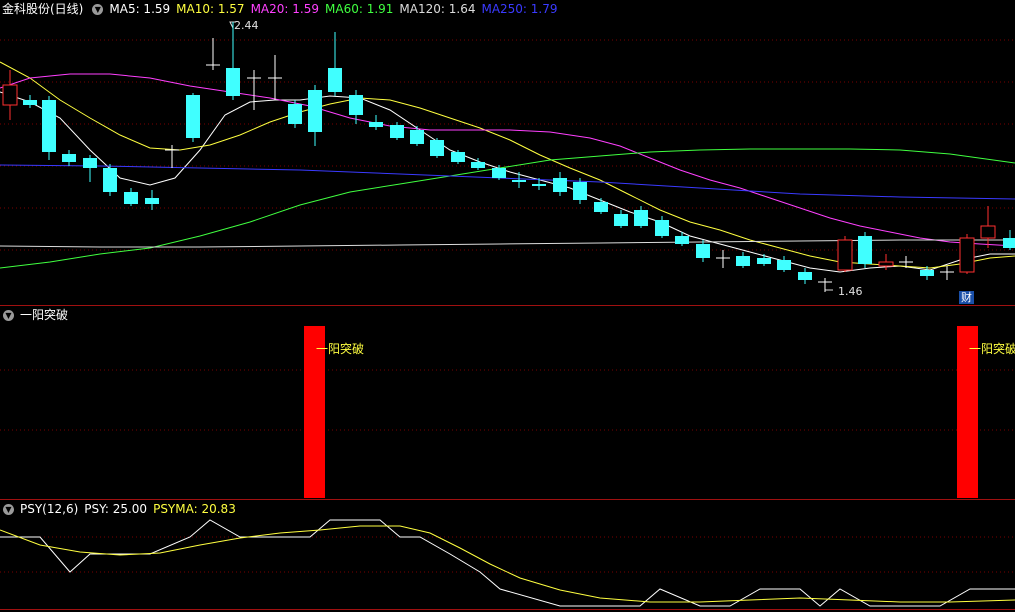  Describe the element at coordinates (507, 609) in the screenshot. I see `bottom-border` at that location.